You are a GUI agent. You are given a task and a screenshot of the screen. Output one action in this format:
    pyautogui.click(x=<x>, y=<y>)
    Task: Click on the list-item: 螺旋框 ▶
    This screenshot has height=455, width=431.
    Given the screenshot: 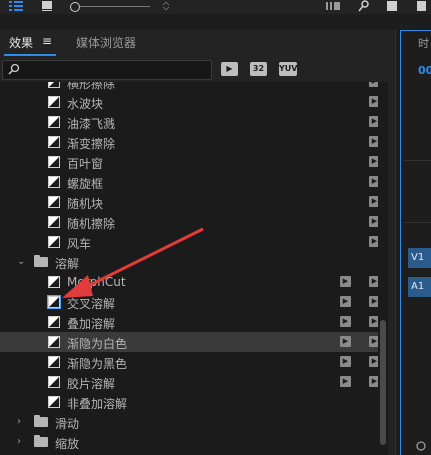 What is the action you would take?
    pyautogui.click(x=190, y=182)
    